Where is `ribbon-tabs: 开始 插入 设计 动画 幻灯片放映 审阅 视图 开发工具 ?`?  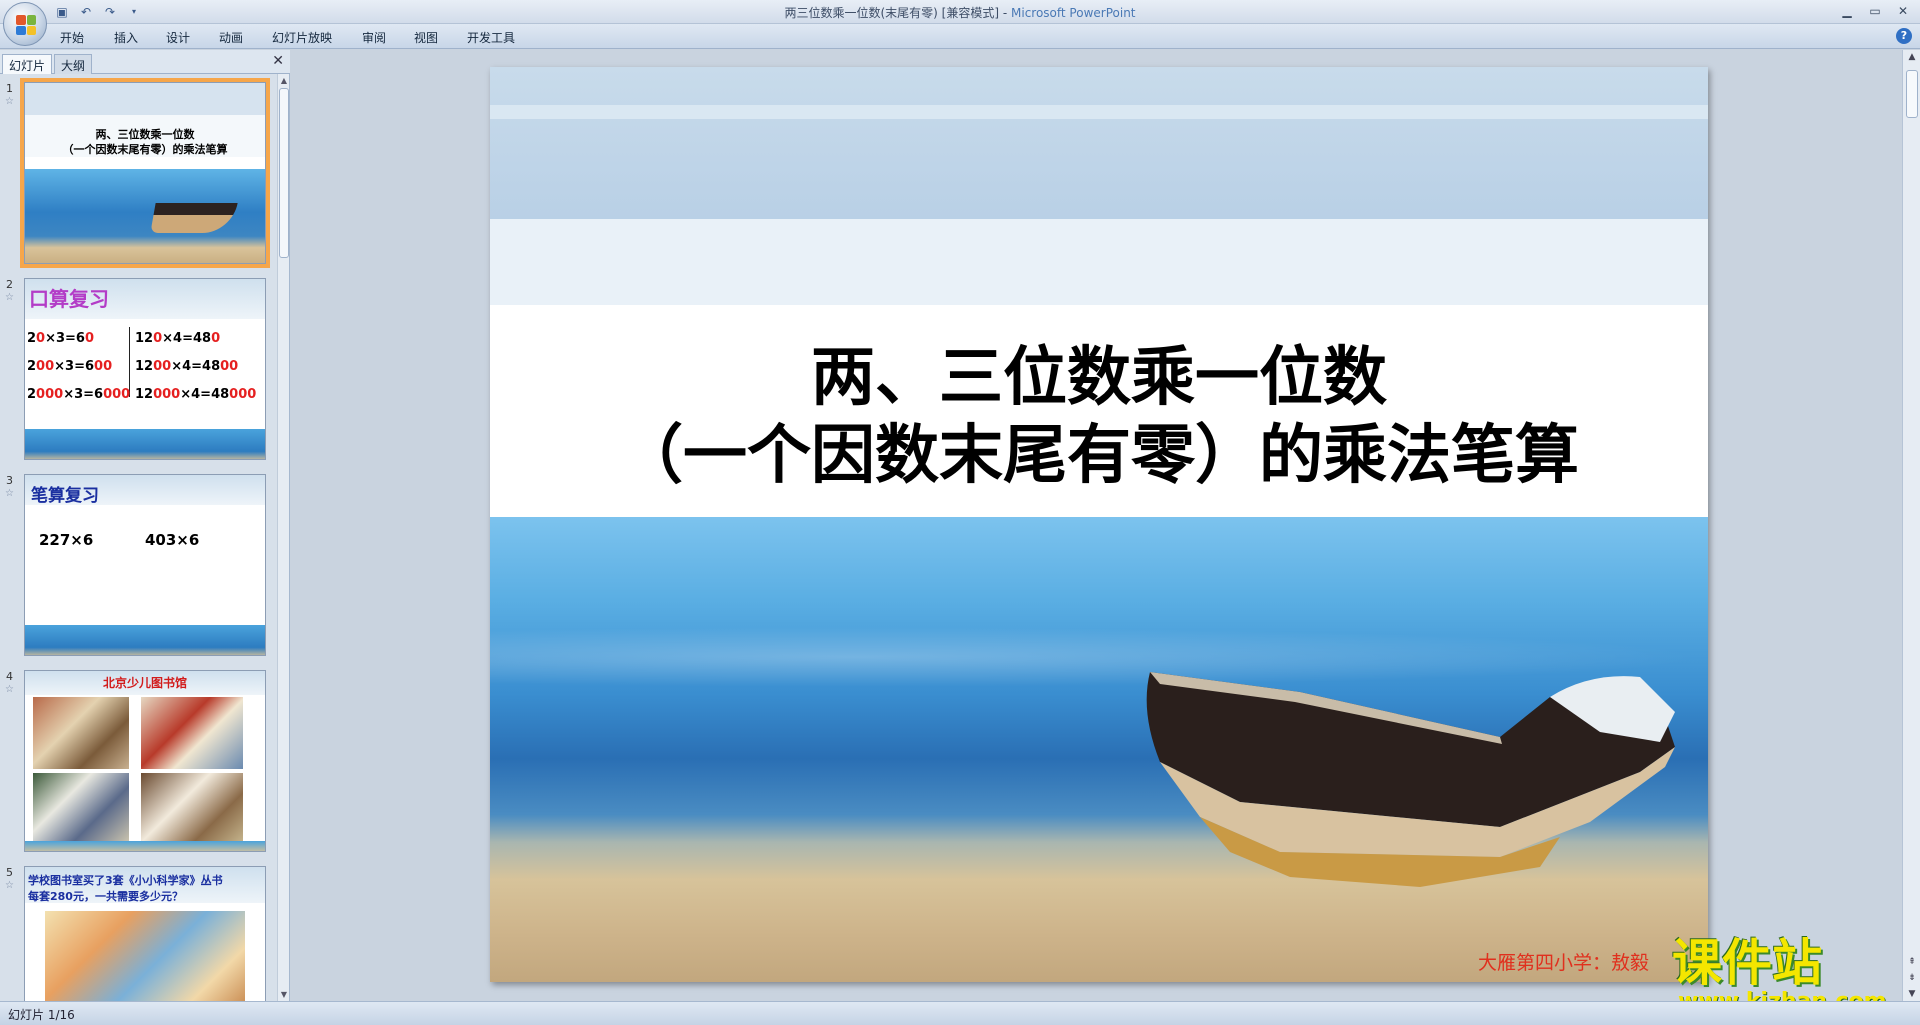 ribbon-tabs: 开始 插入 设计 动画 幻灯片放映 审阅 视图 开发工具 ? is located at coordinates (960, 36).